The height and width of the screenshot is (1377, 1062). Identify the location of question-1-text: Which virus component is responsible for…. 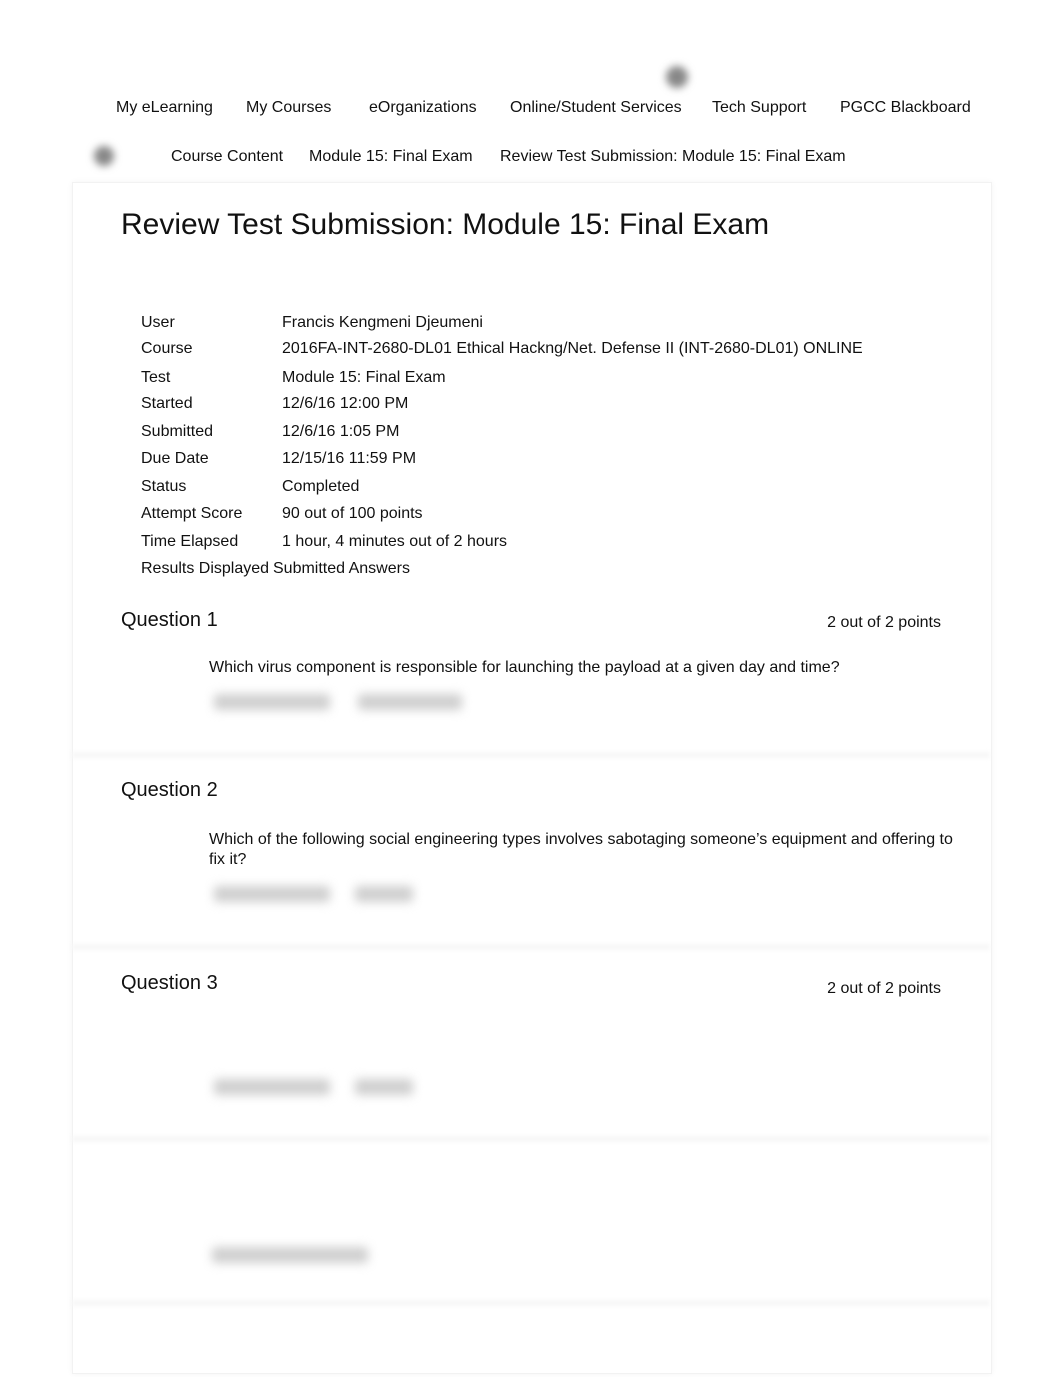
(524, 667).